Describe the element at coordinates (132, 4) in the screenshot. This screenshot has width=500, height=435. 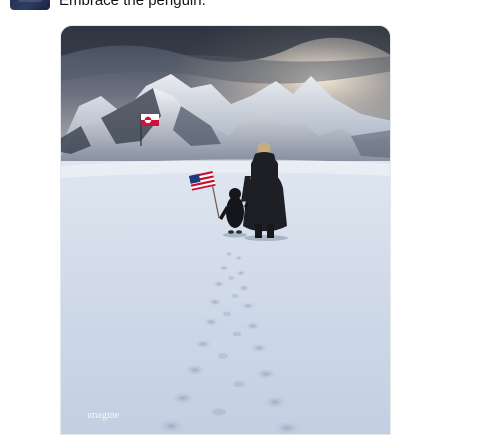
I see `post-text: Embrace the penguin.` at that location.